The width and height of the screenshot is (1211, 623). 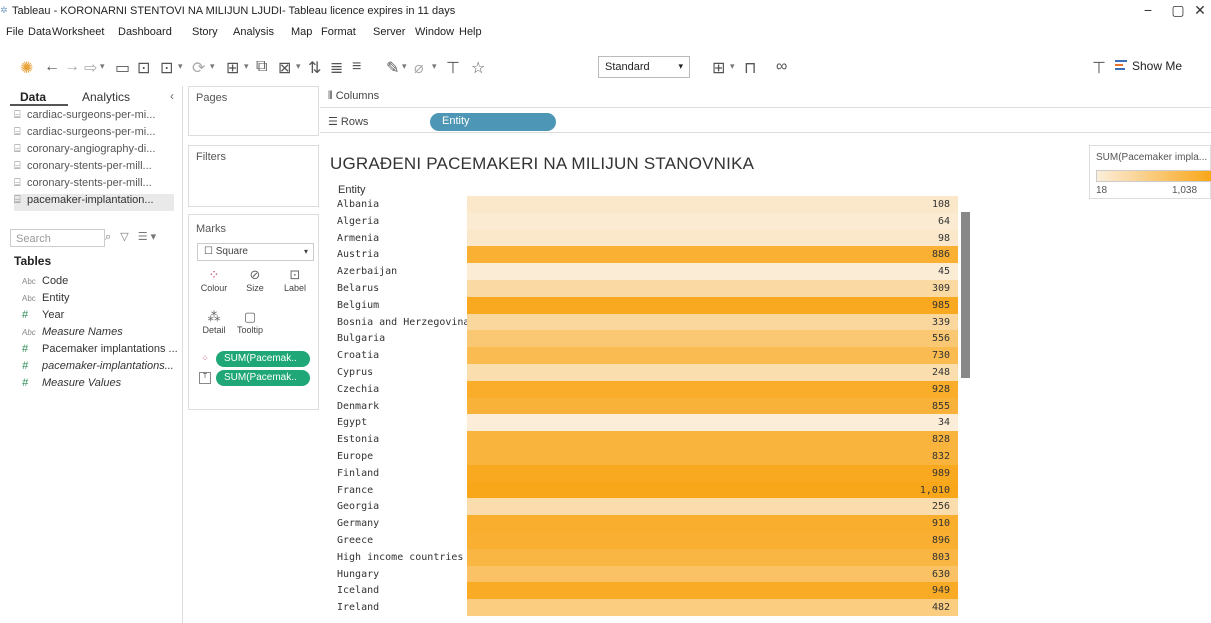 I want to click on detail-button: ⁂ Detail, so click(x=214, y=324).